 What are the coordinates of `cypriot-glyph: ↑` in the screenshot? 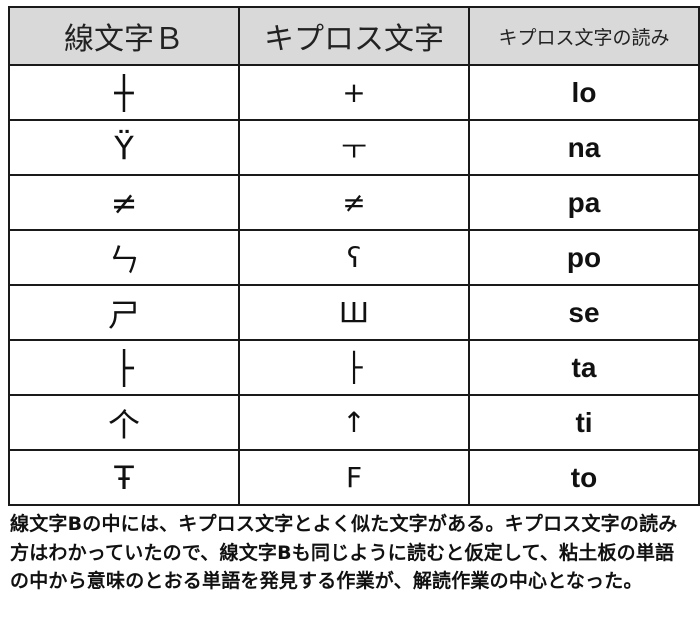 It's located at (354, 422).